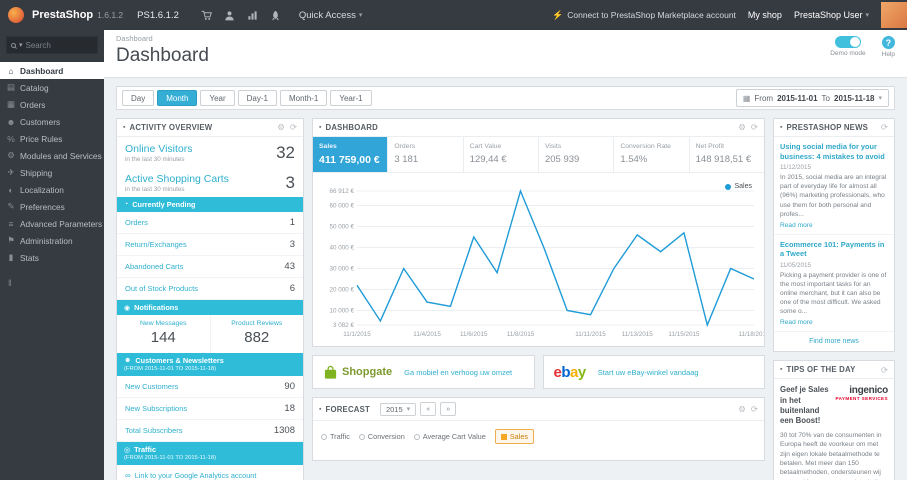 This screenshot has height=480, width=907. What do you see at coordinates (381, 436) in the screenshot?
I see `forecast-option-conversion: Conversion` at bounding box center [381, 436].